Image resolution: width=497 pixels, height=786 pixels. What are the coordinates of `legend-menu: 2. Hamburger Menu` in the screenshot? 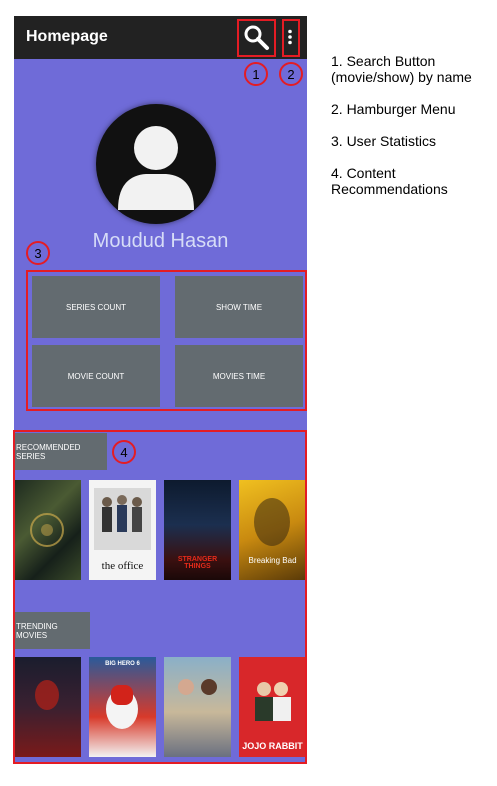 It's located at (393, 109).